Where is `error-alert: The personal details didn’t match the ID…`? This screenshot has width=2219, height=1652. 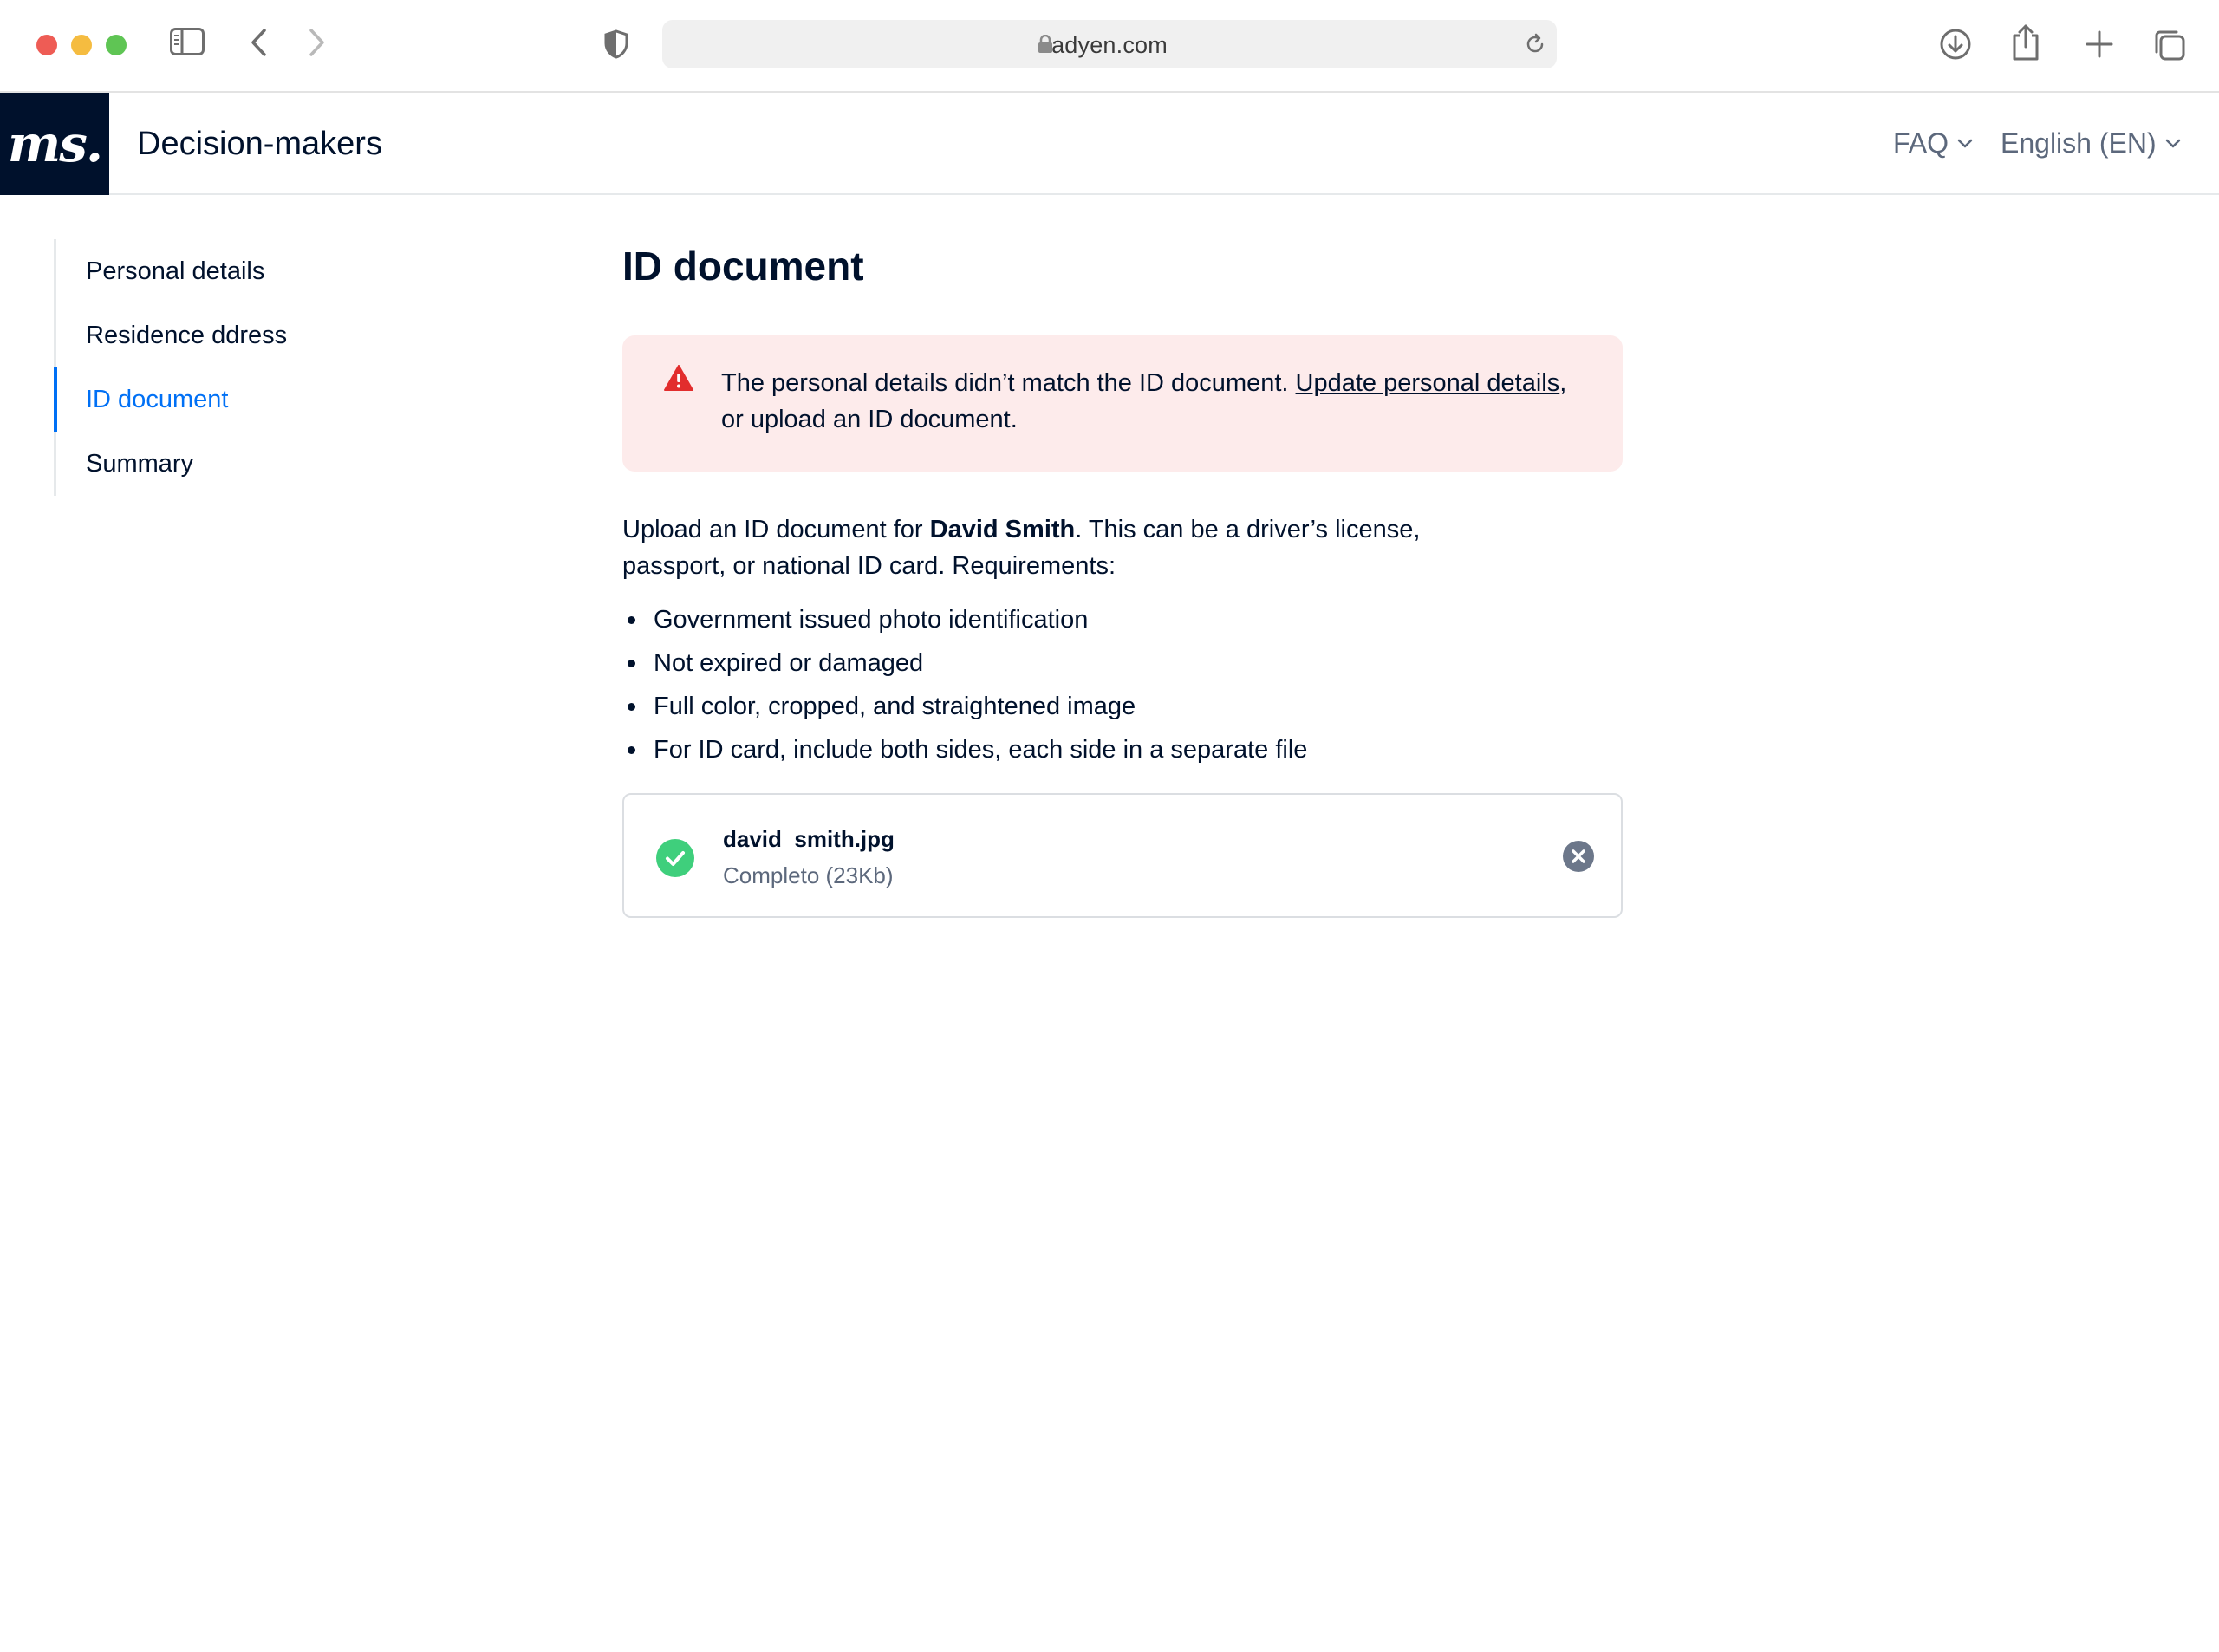 error-alert: The personal details didn’t match the ID… is located at coordinates (1123, 403).